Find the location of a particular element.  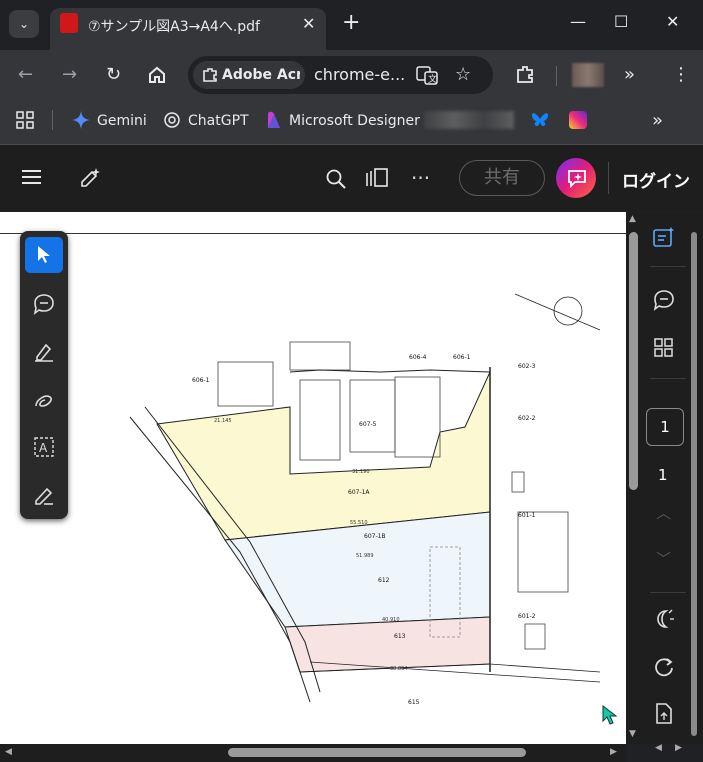

translate-icon: 文 is located at coordinates (427, 75).